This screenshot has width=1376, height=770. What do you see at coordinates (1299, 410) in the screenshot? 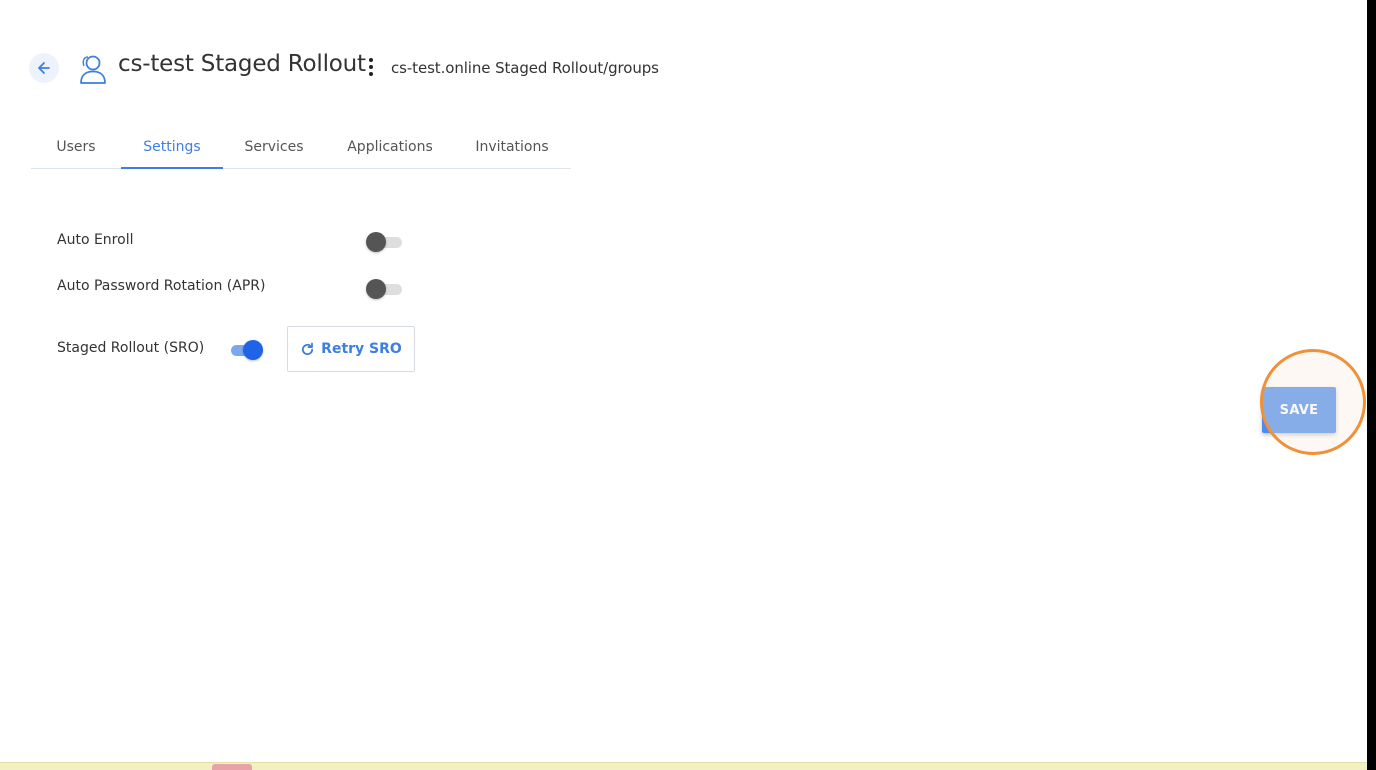
I see `save-button: SAVE` at bounding box center [1299, 410].